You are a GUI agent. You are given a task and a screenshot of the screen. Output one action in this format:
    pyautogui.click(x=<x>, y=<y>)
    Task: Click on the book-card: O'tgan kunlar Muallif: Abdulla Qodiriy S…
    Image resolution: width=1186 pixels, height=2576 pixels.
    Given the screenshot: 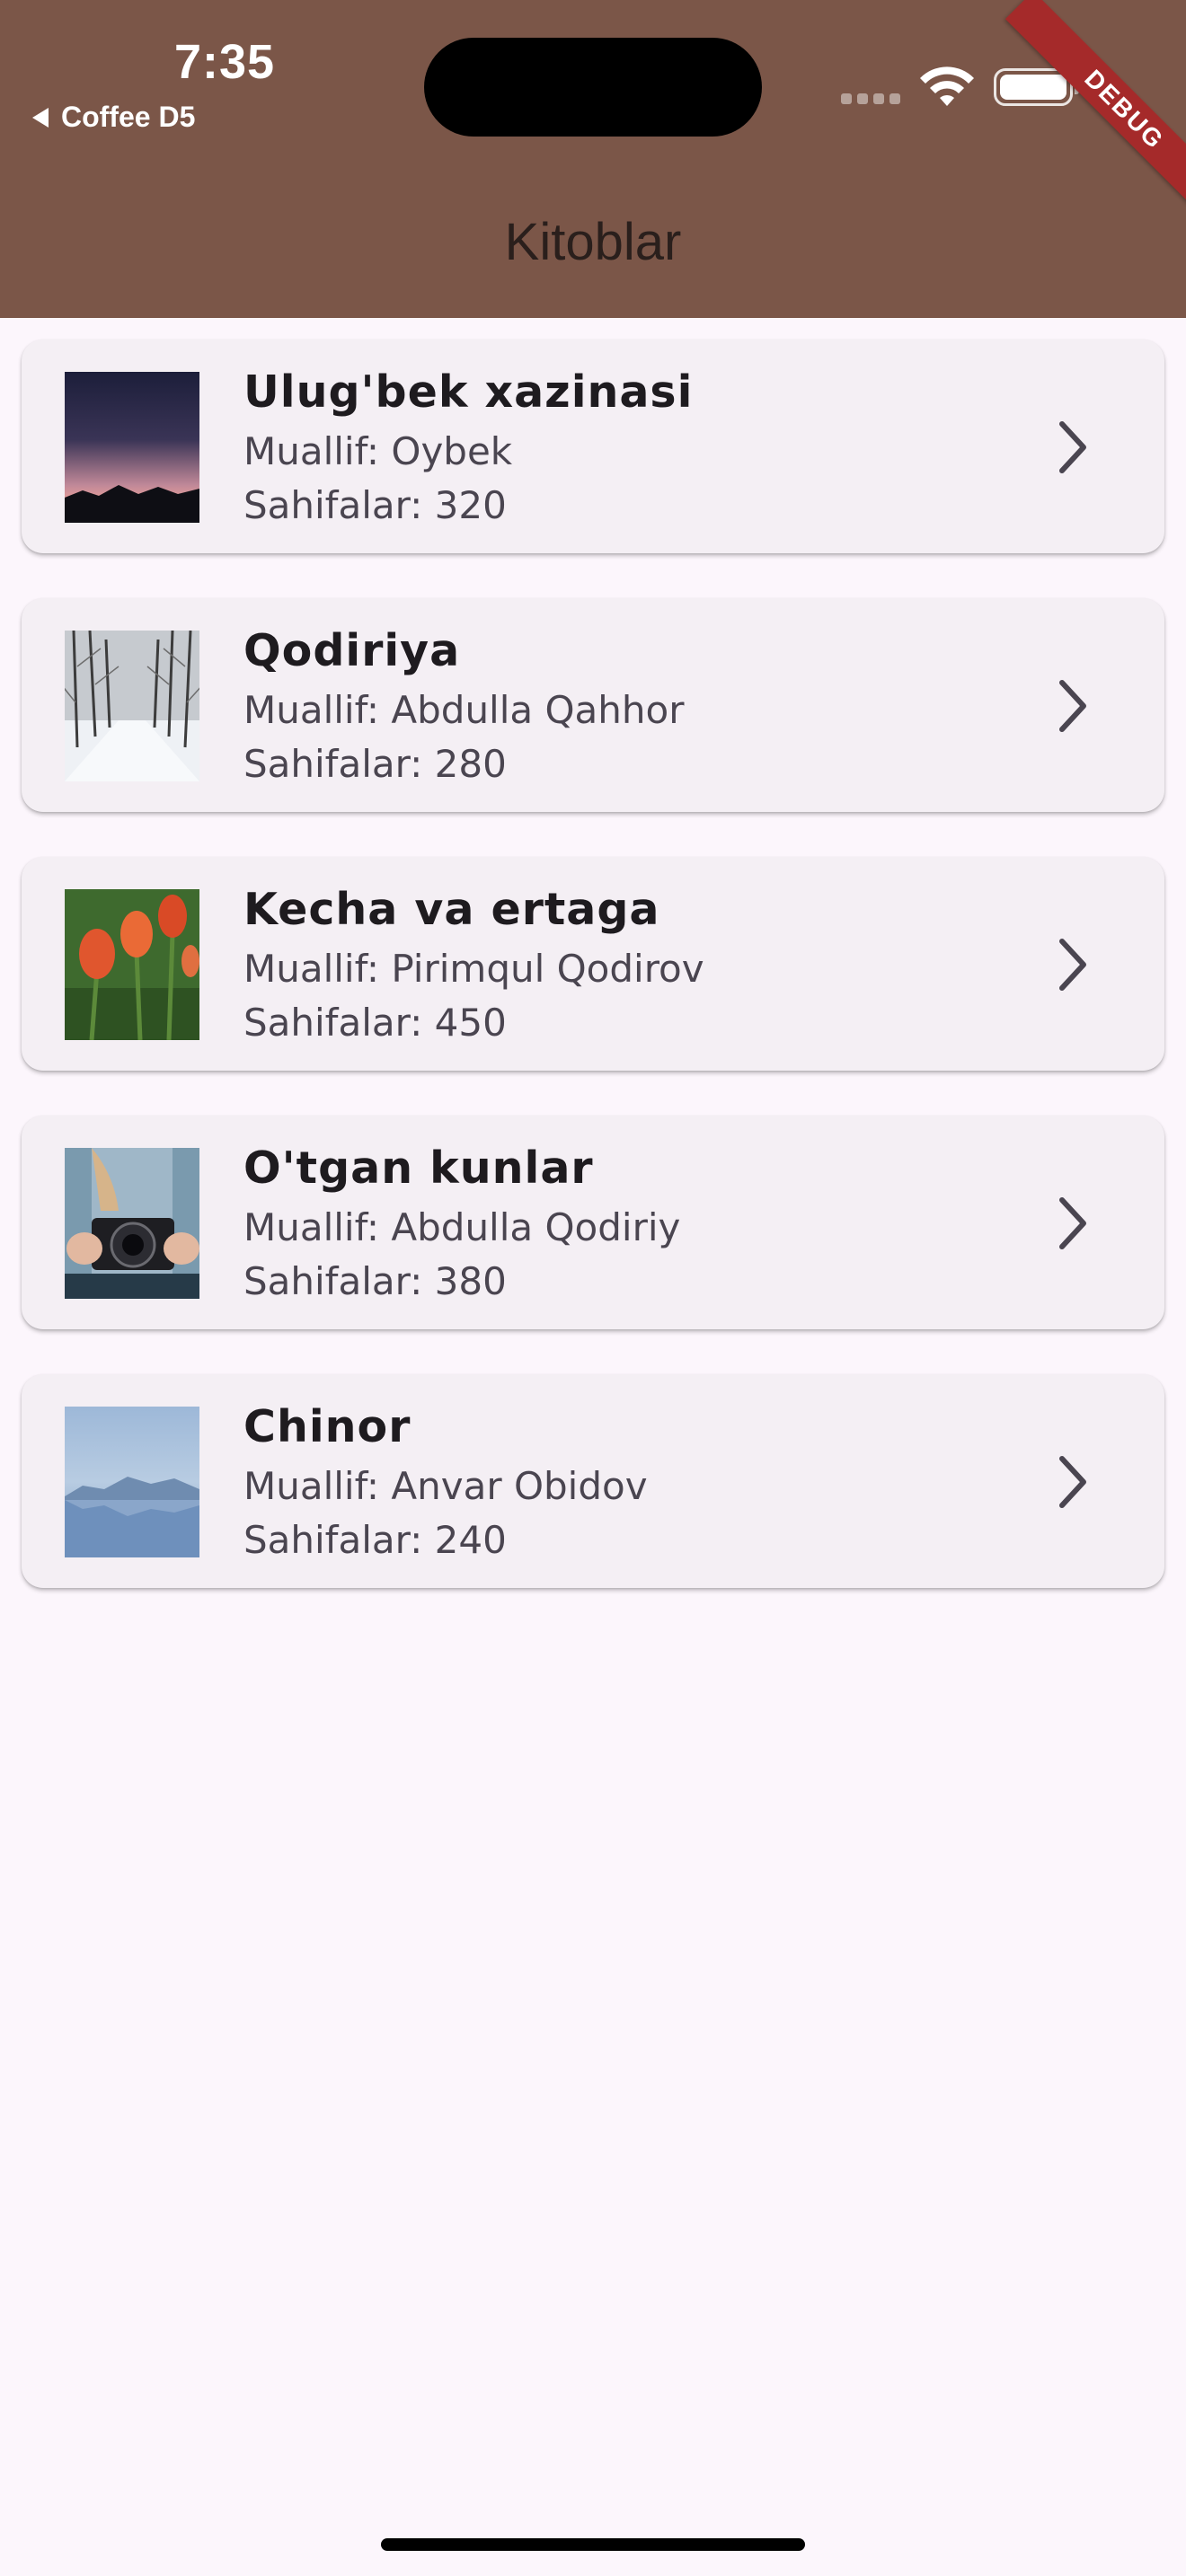 What is the action you would take?
    pyautogui.click(x=593, y=1222)
    